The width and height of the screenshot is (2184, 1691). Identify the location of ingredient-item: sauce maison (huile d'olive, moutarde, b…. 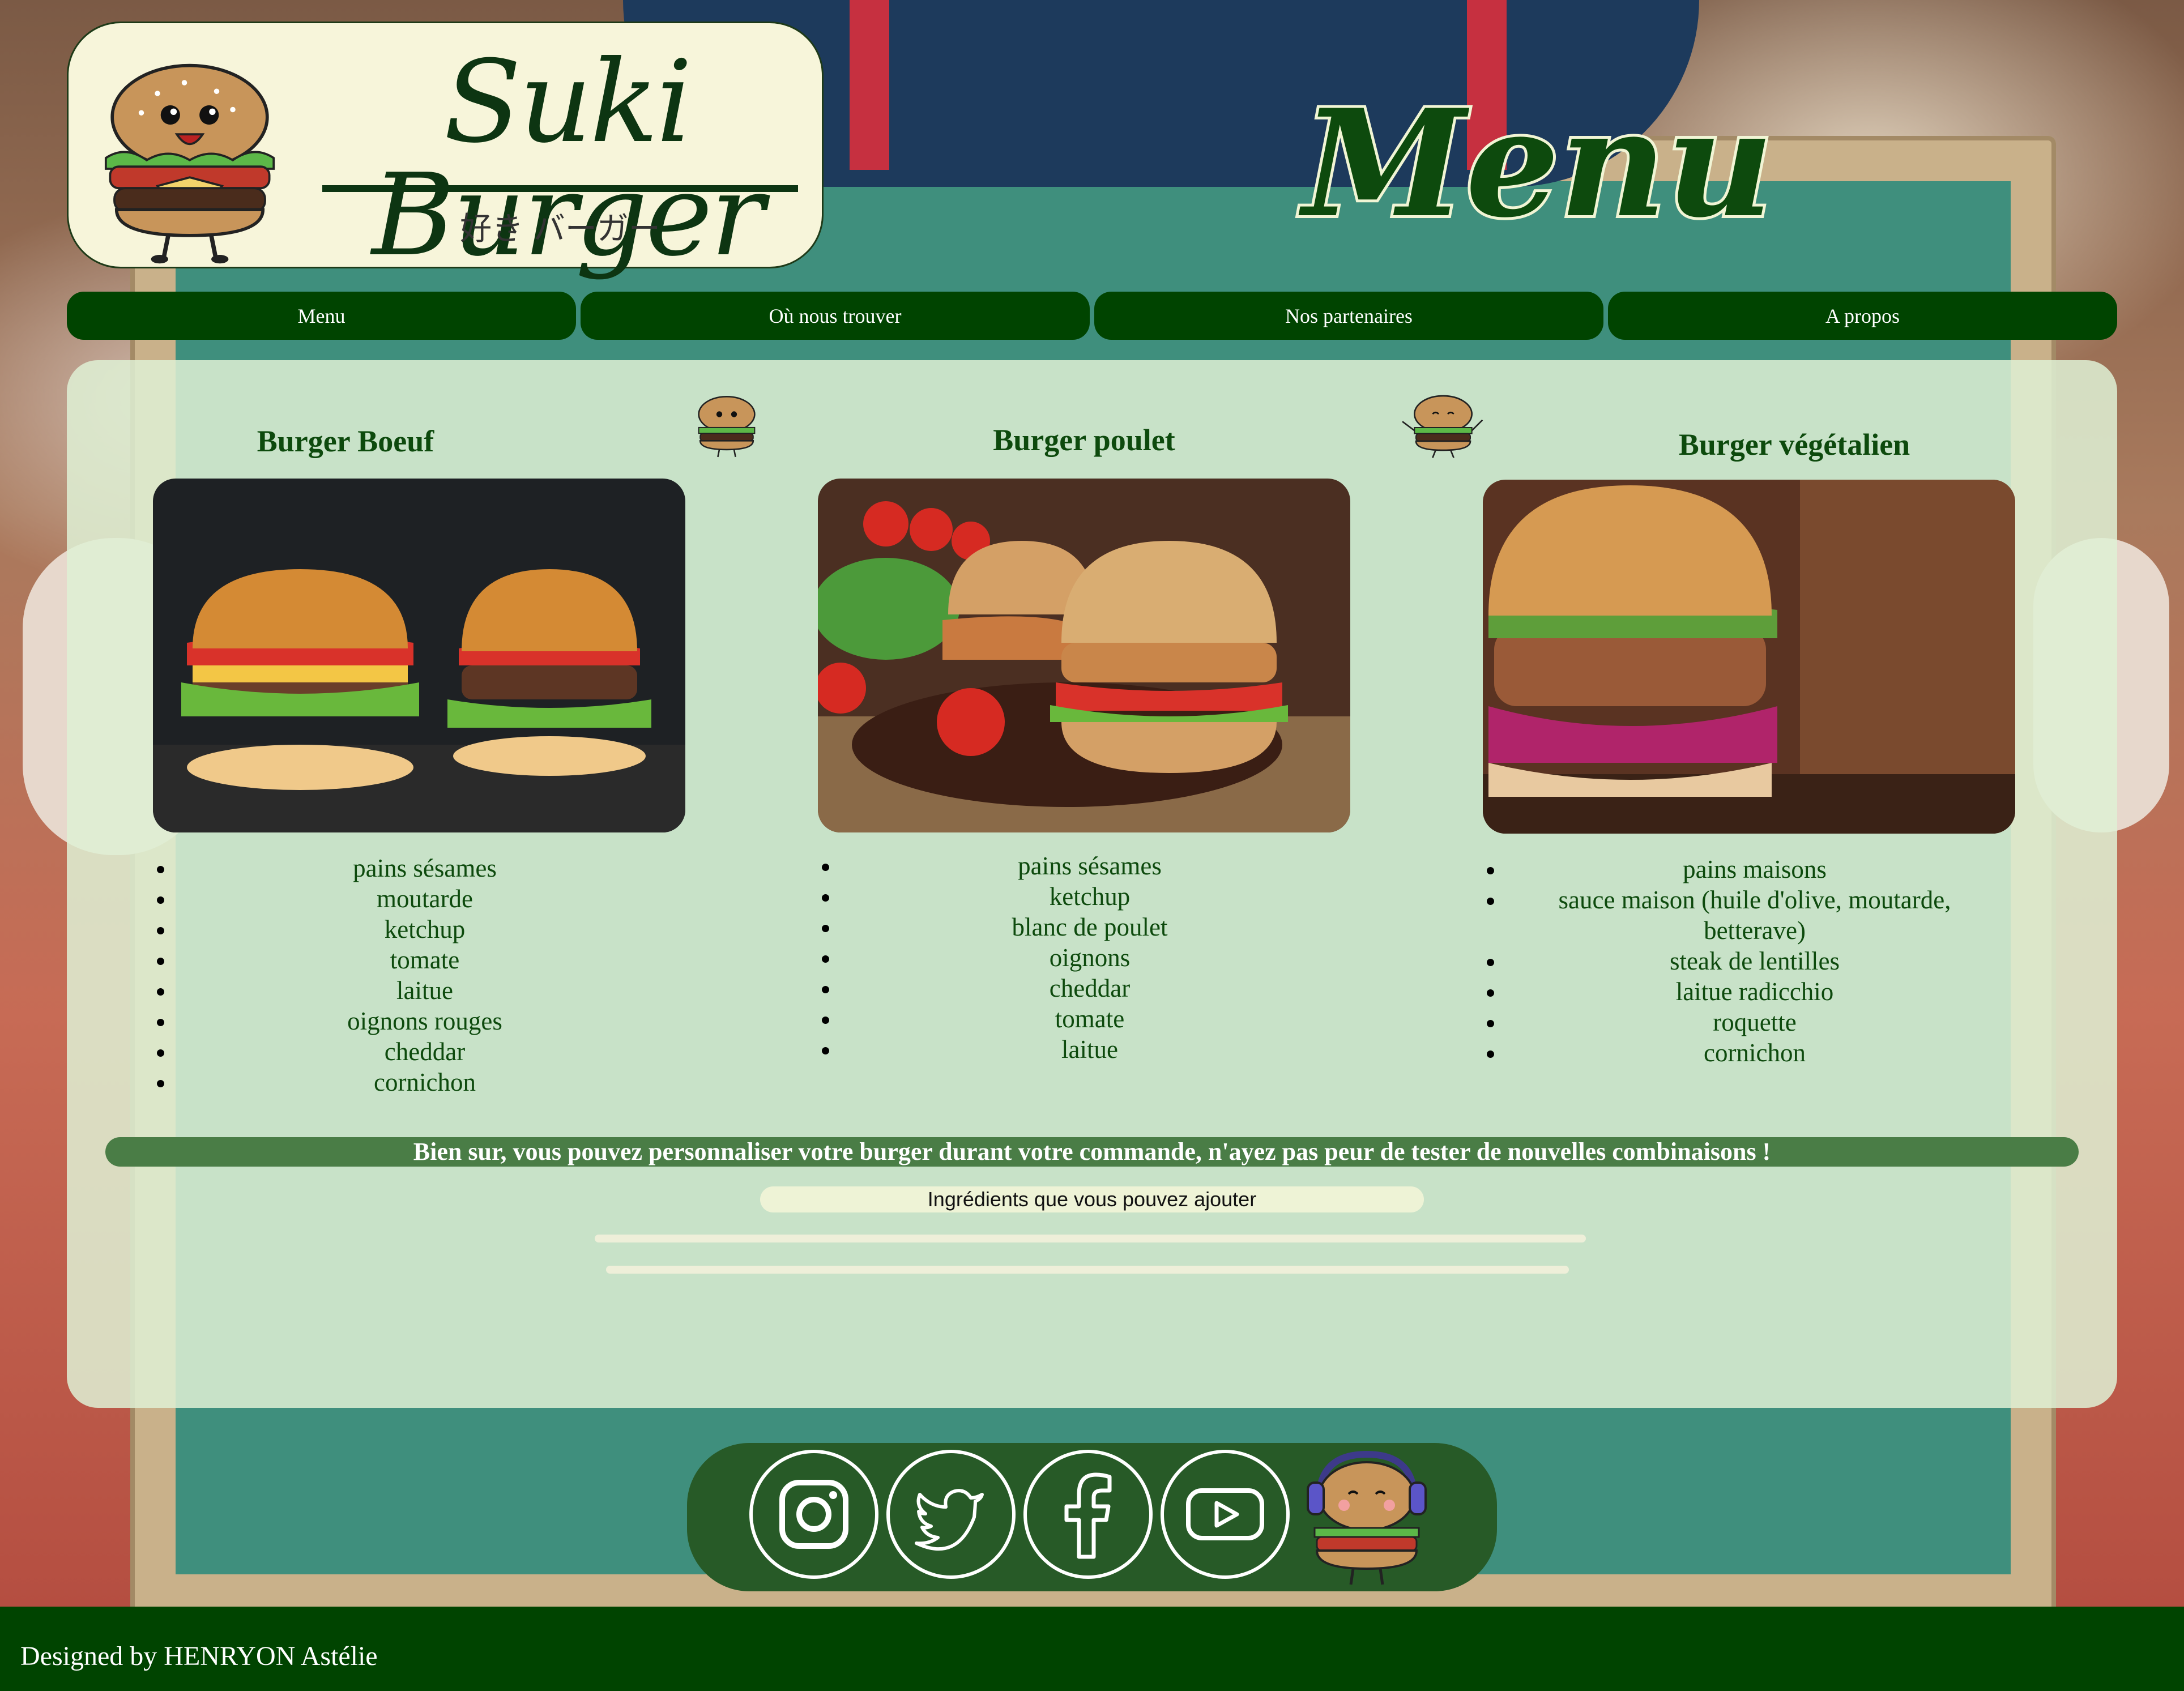
(1754, 915).